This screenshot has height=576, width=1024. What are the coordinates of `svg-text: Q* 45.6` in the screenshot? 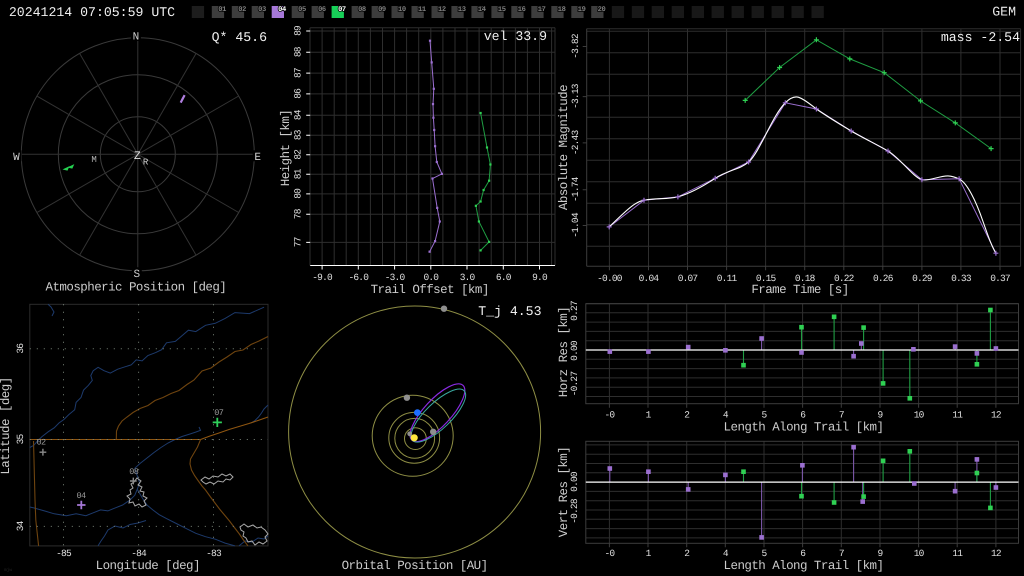 It's located at (239, 37).